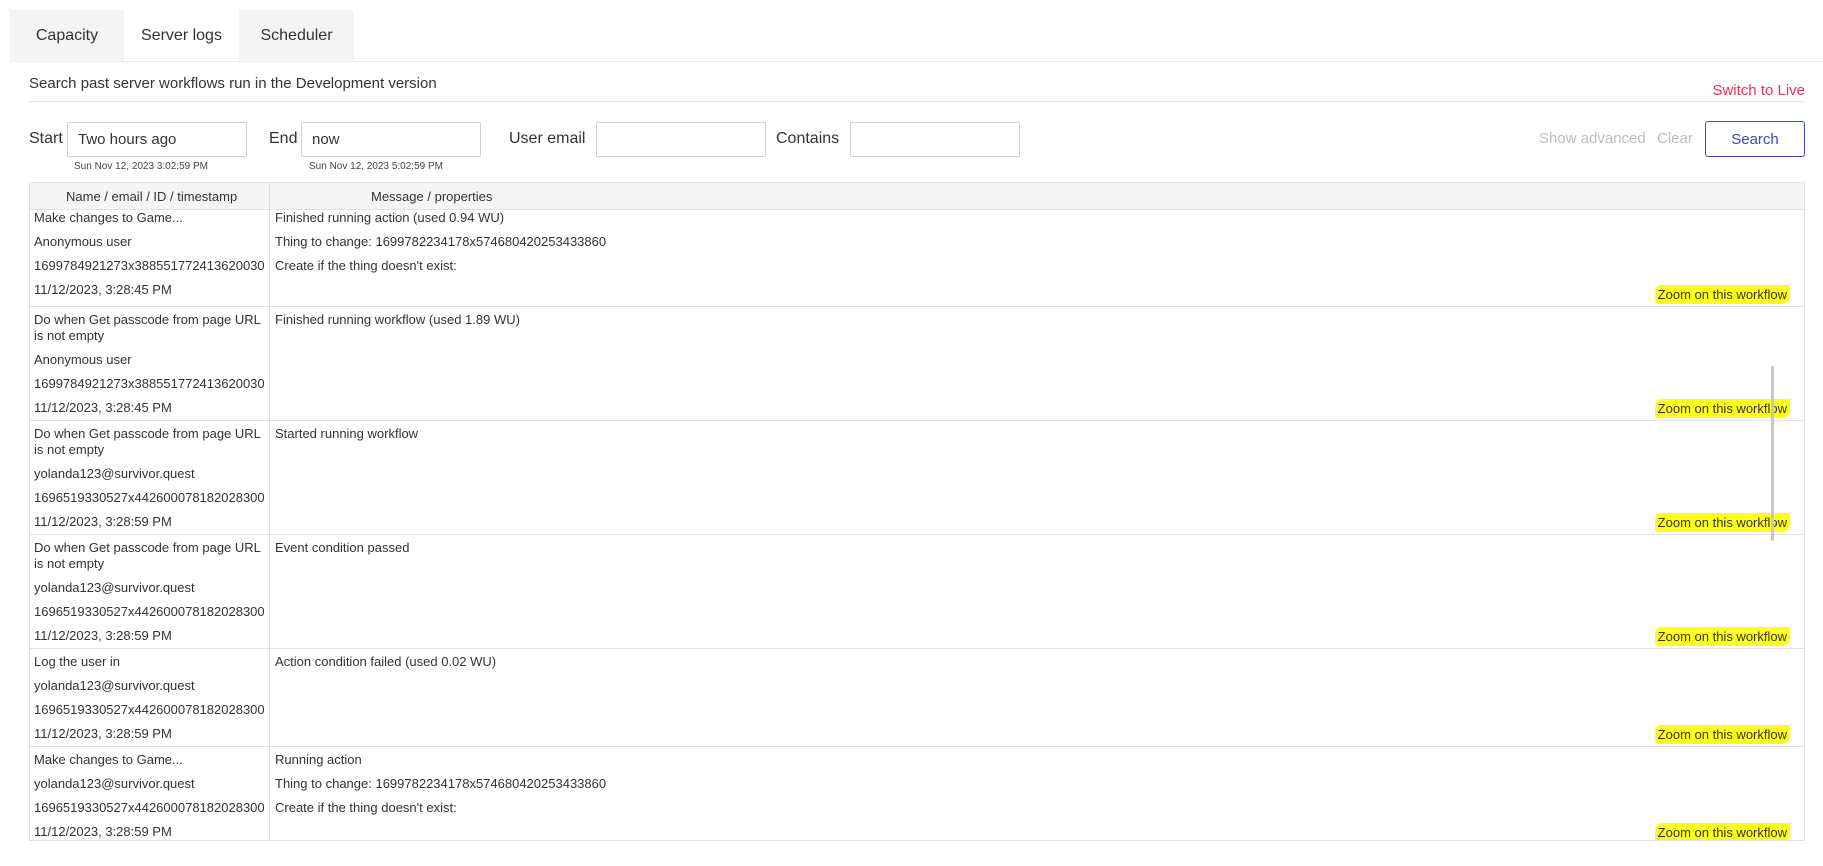  Describe the element at coordinates (681, 139) in the screenshot. I see `user-email-input` at that location.